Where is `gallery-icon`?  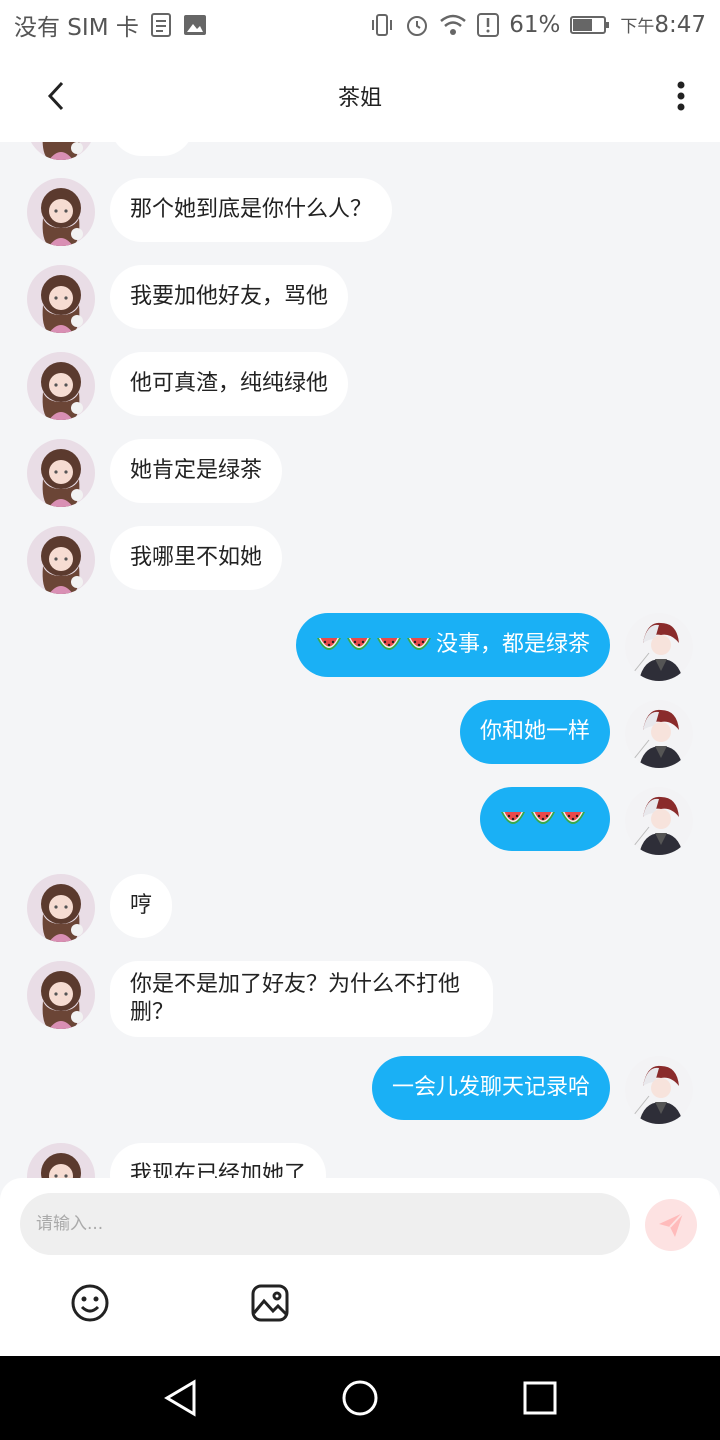
gallery-icon is located at coordinates (195, 25).